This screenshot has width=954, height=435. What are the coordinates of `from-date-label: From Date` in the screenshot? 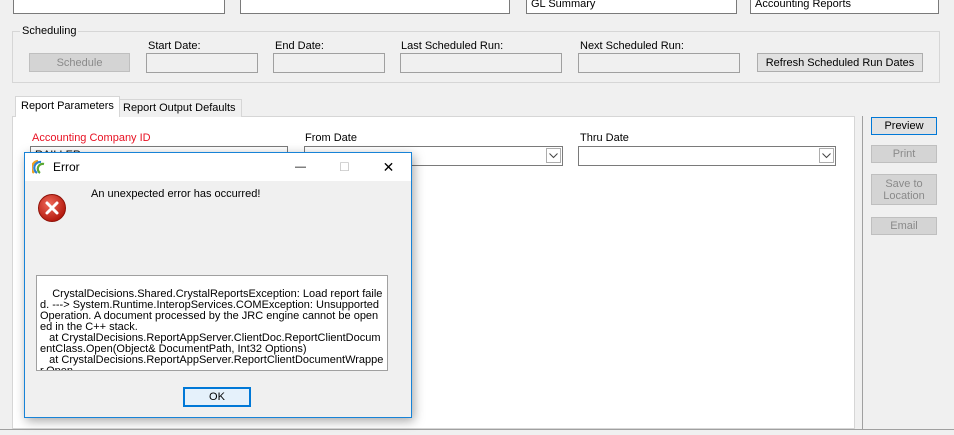 It's located at (331, 138).